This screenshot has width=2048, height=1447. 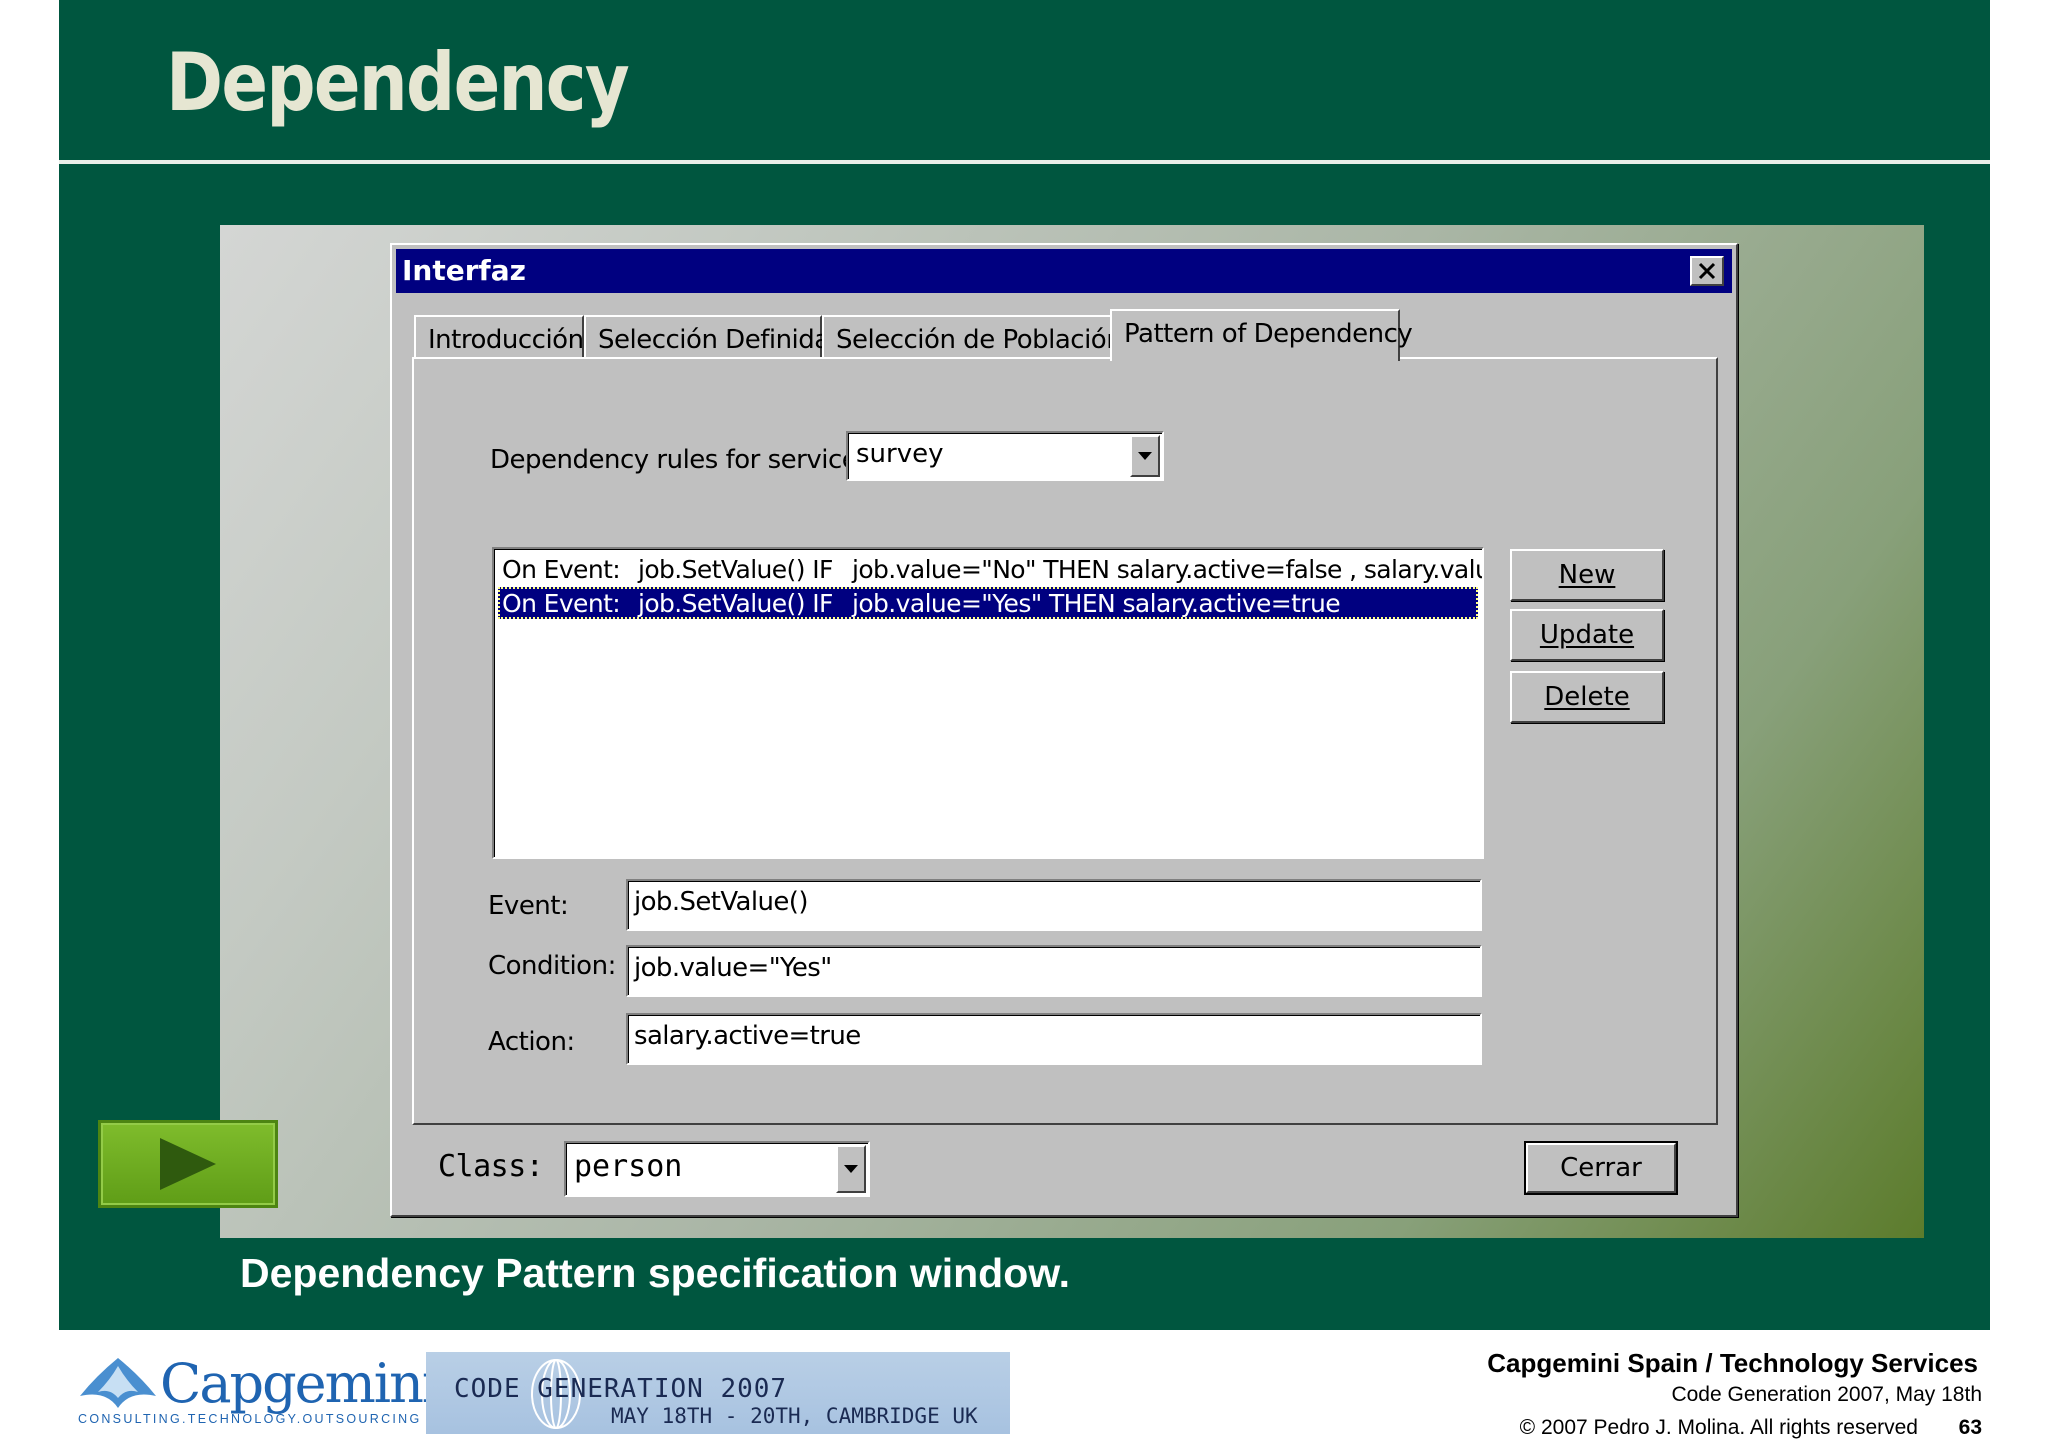 I want to click on class-dropdown-button, so click(x=851, y=1169).